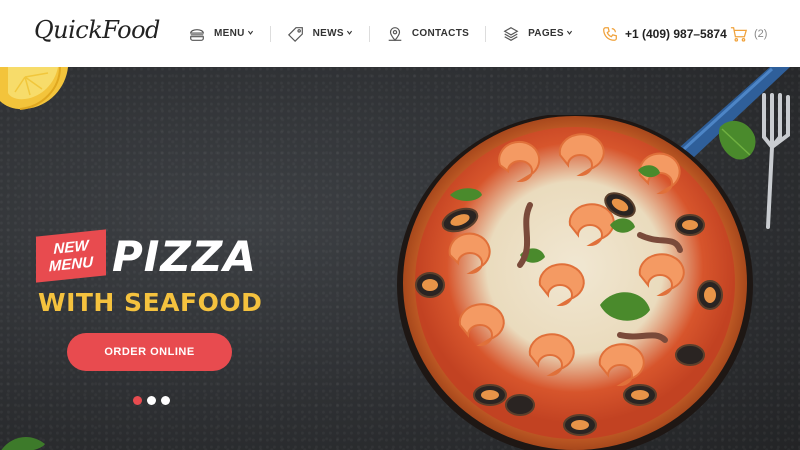 The width and height of the screenshot is (800, 450). Describe the element at coordinates (739, 34) in the screenshot. I see `cart-icon` at that location.